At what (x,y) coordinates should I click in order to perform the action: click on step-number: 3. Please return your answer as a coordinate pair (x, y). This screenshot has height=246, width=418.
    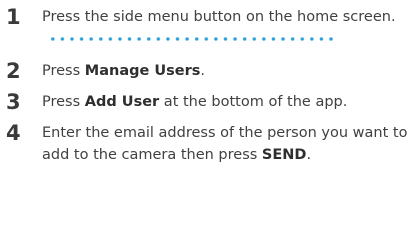
    Looking at the image, I should click on (13, 102).